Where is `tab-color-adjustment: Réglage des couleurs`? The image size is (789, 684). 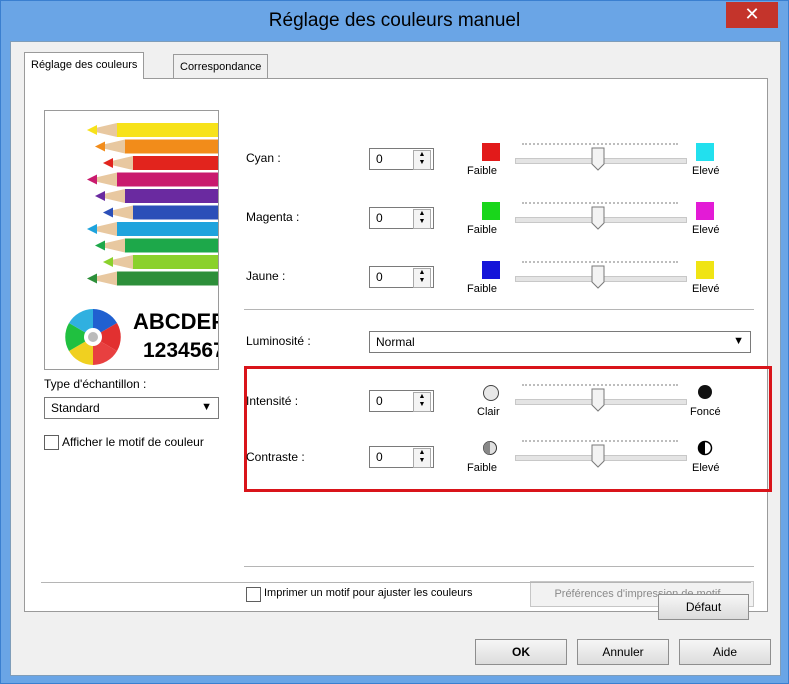 tab-color-adjustment: Réglage des couleurs is located at coordinates (84, 65).